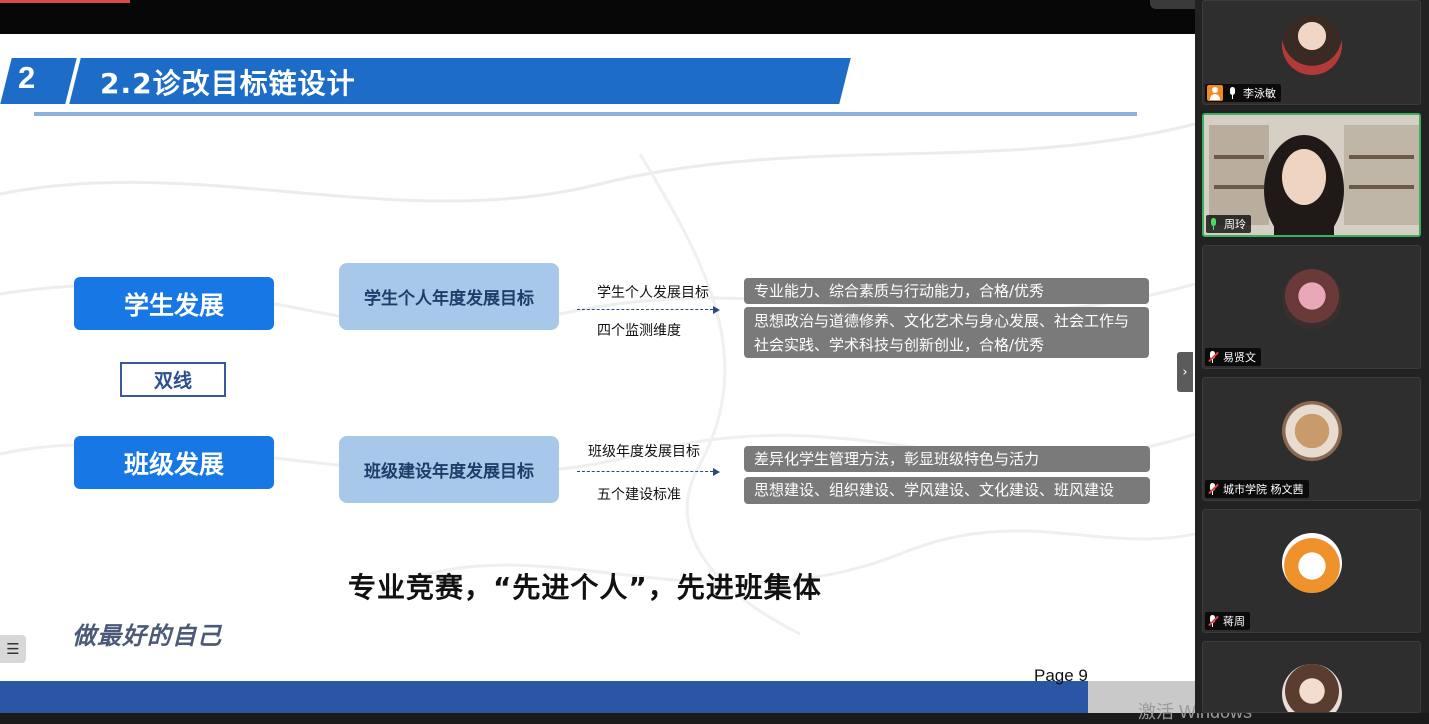 Image resolution: width=1429 pixels, height=724 pixels. What do you see at coordinates (1259, 93) in the screenshot?
I see `participant-name: 李泳敏` at bounding box center [1259, 93].